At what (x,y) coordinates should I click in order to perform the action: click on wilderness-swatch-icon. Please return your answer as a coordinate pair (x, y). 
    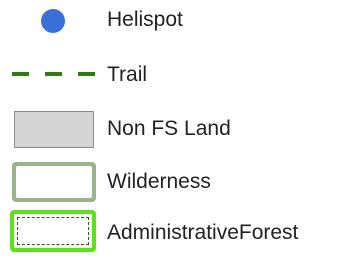
    Looking at the image, I should click on (54, 182).